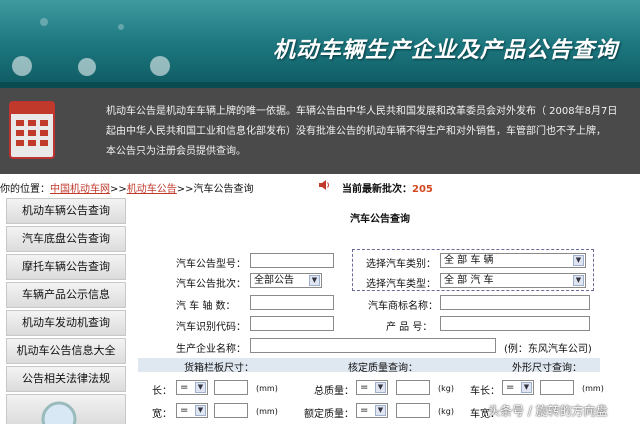 The height and width of the screenshot is (424, 640). What do you see at coordinates (211, 264) in the screenshot?
I see `model-label: 汽车公告型号：` at bounding box center [211, 264].